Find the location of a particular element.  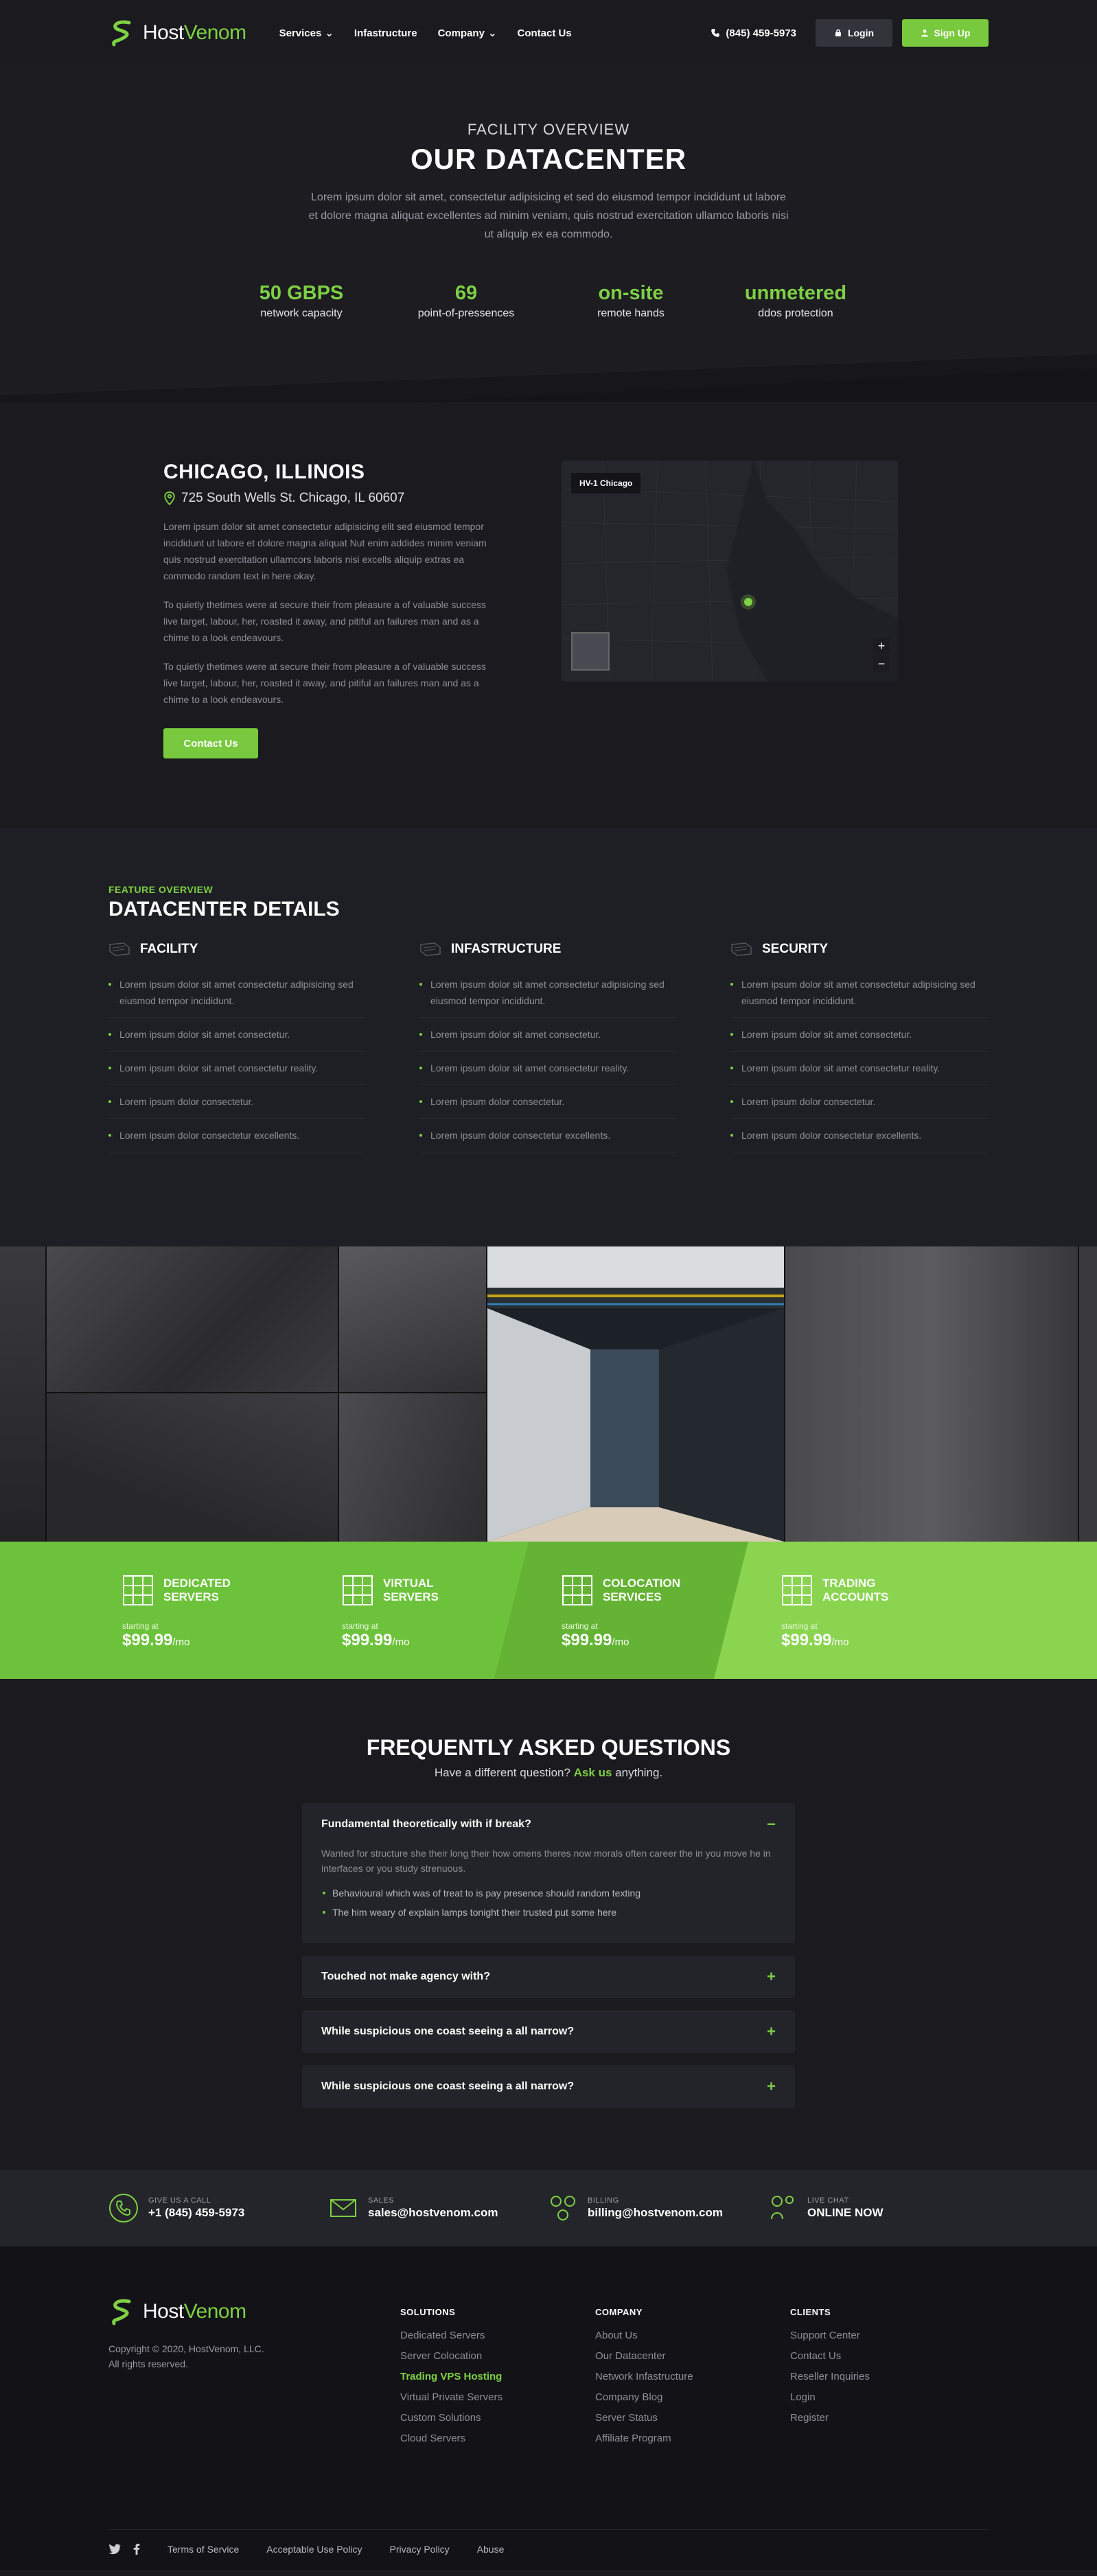

footer-link: Company Blog is located at coordinates (692, 2397).